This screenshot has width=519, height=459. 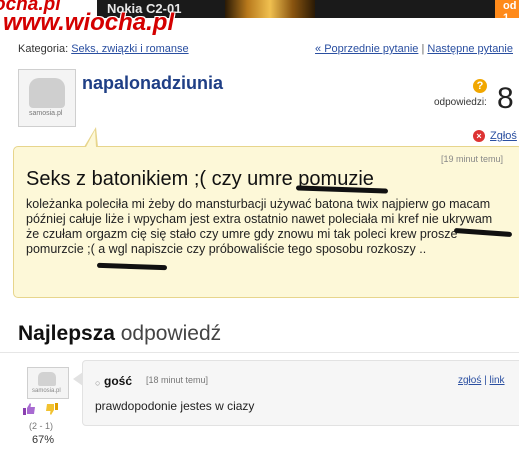 I want to click on section-divider, so click(x=259, y=352).